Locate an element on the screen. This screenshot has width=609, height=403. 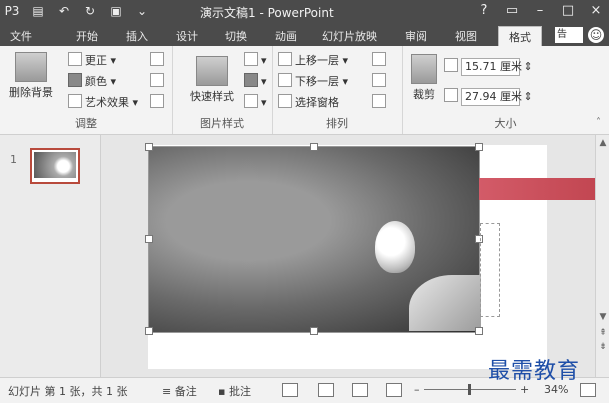
notes-label: 备注 is located at coordinates (185, 391).